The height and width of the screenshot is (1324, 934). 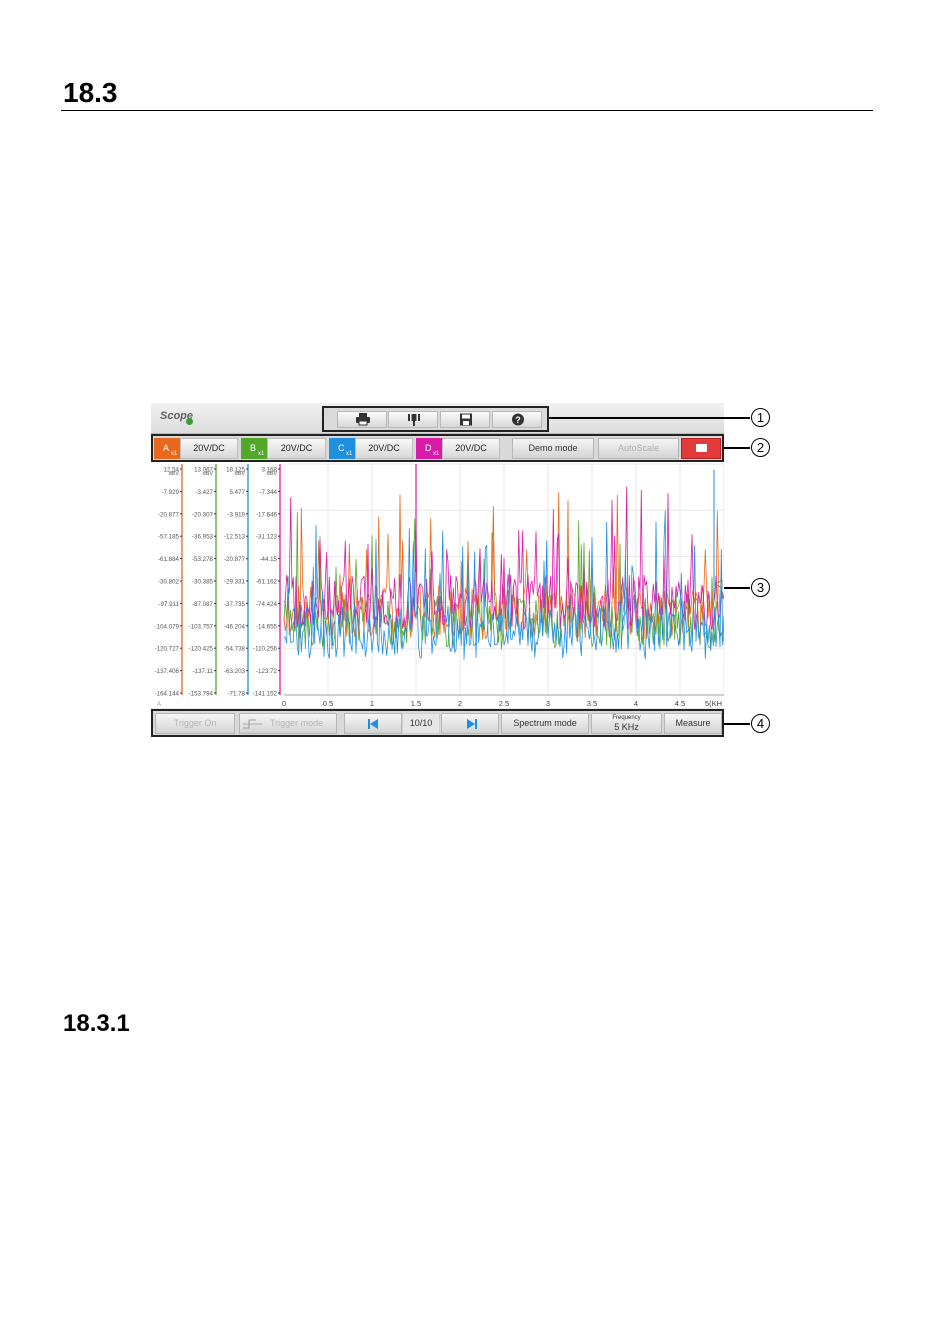 What do you see at coordinates (760, 723) in the screenshot?
I see `callout-4: 4` at bounding box center [760, 723].